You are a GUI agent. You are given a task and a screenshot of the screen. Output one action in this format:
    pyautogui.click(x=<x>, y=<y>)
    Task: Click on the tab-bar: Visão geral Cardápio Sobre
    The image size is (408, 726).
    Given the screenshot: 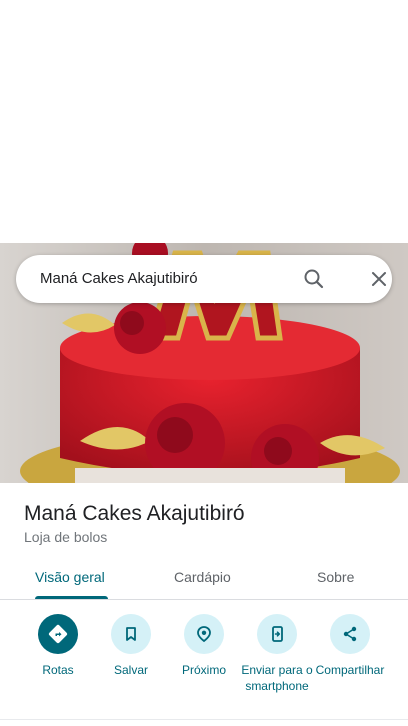 What is the action you would take?
    pyautogui.click(x=204, y=580)
    